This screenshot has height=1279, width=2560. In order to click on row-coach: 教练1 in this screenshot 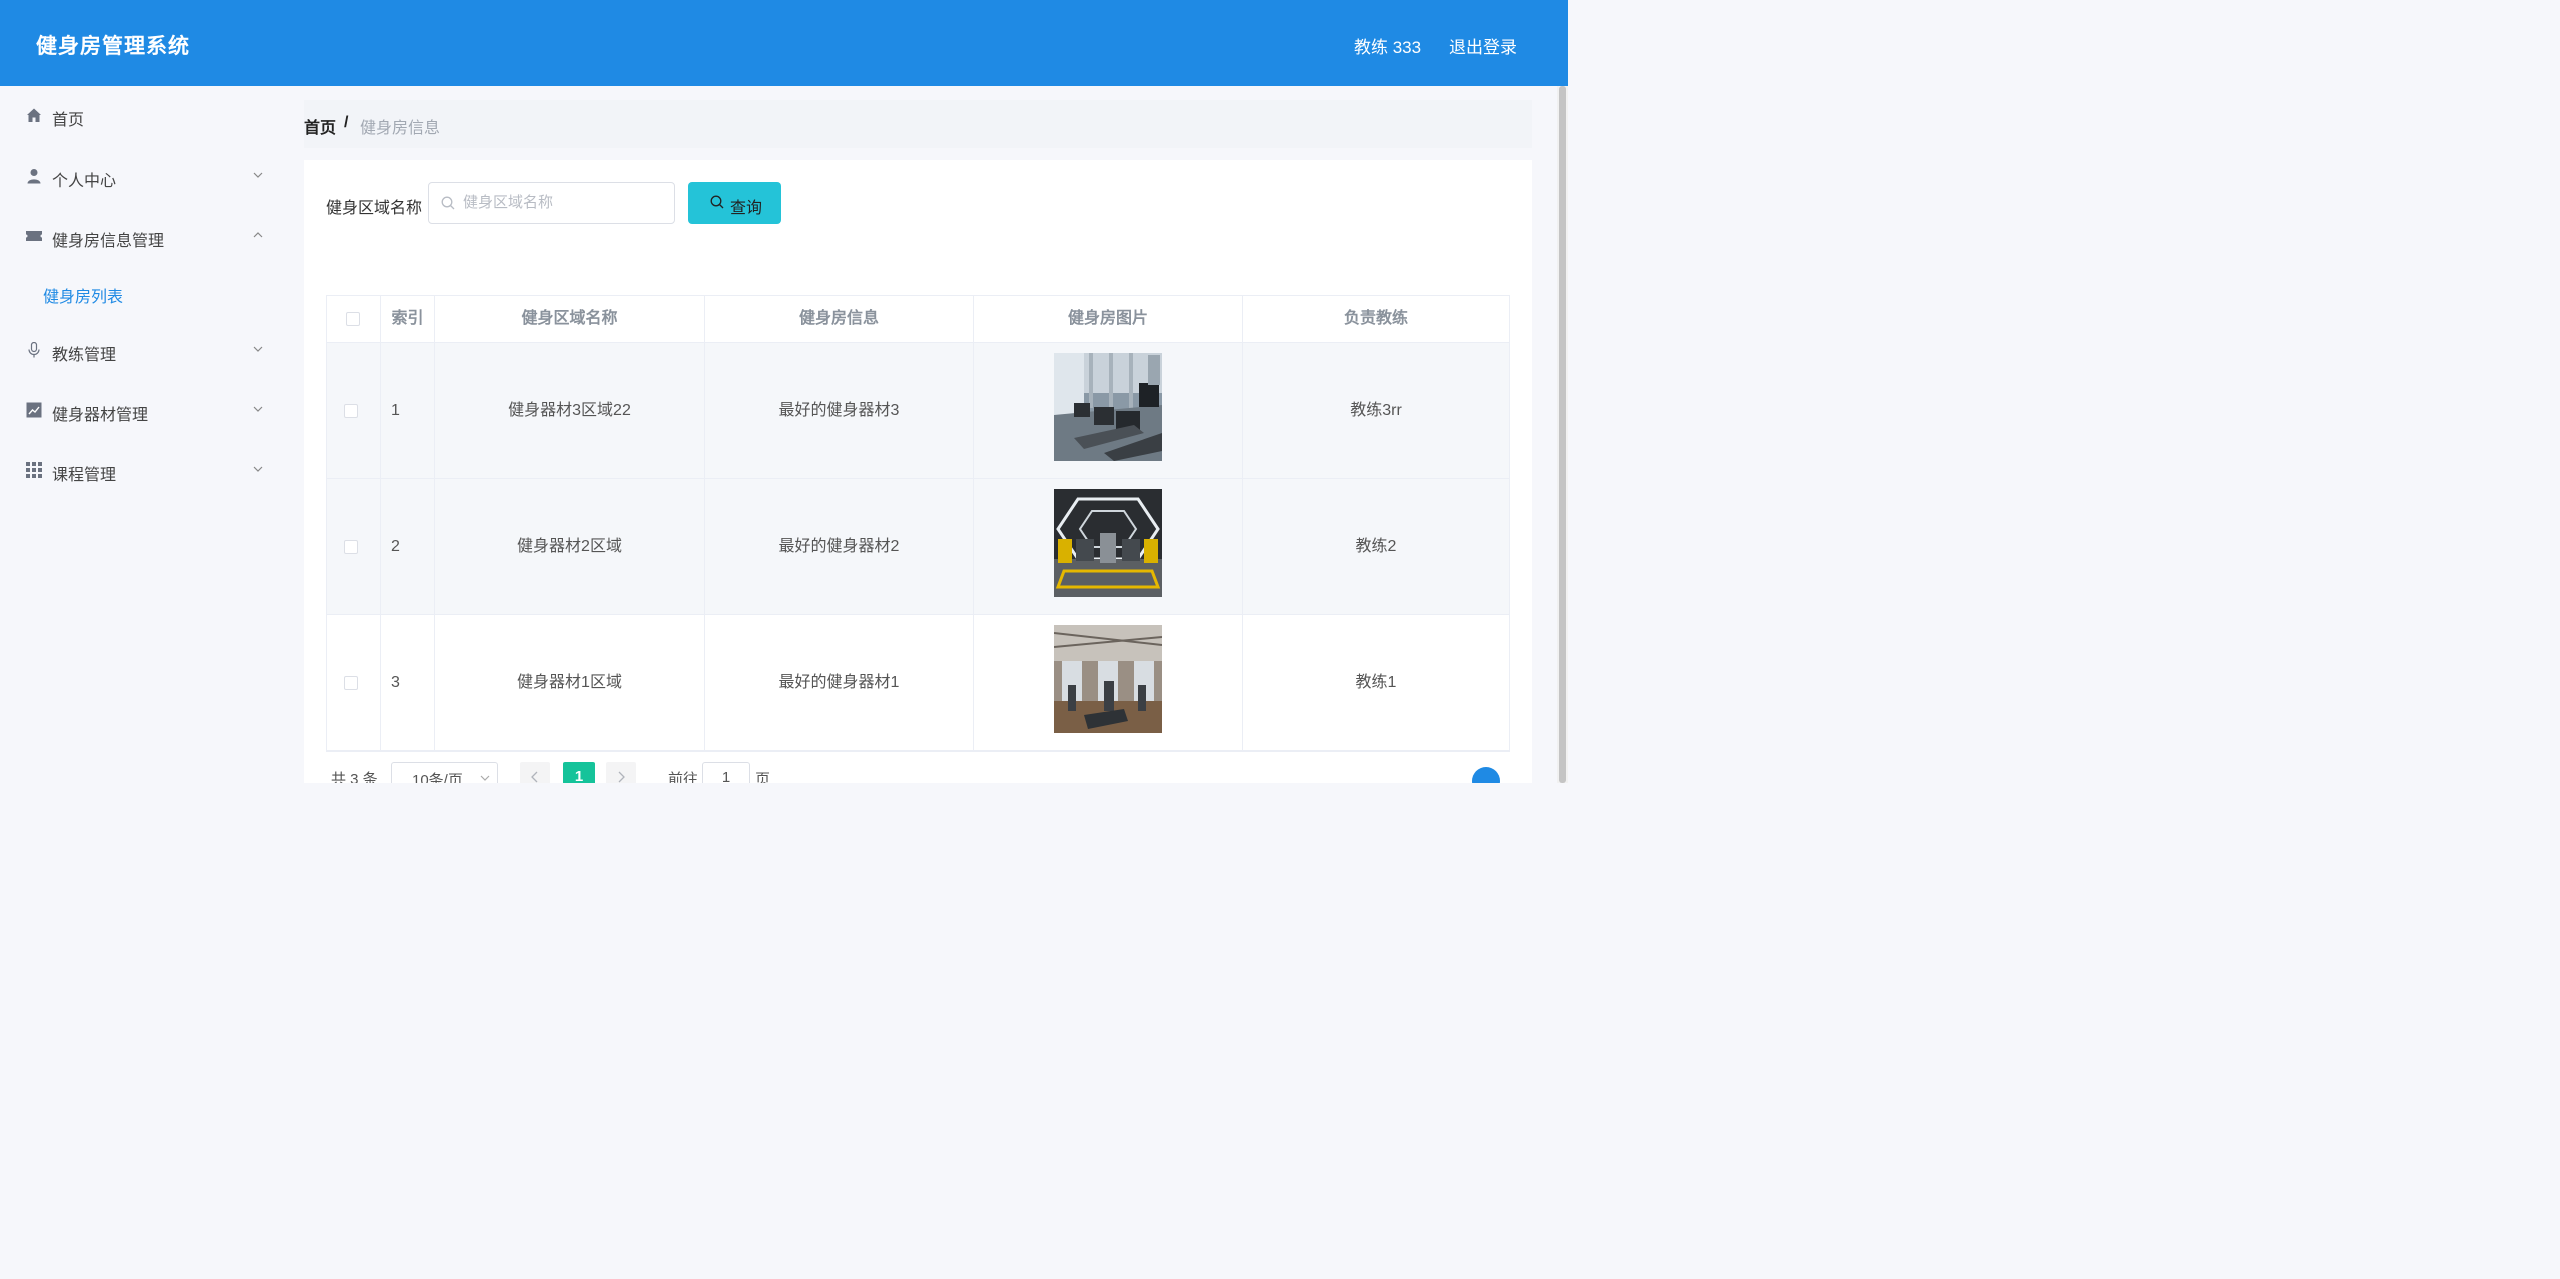, I will do `click(1376, 682)`.